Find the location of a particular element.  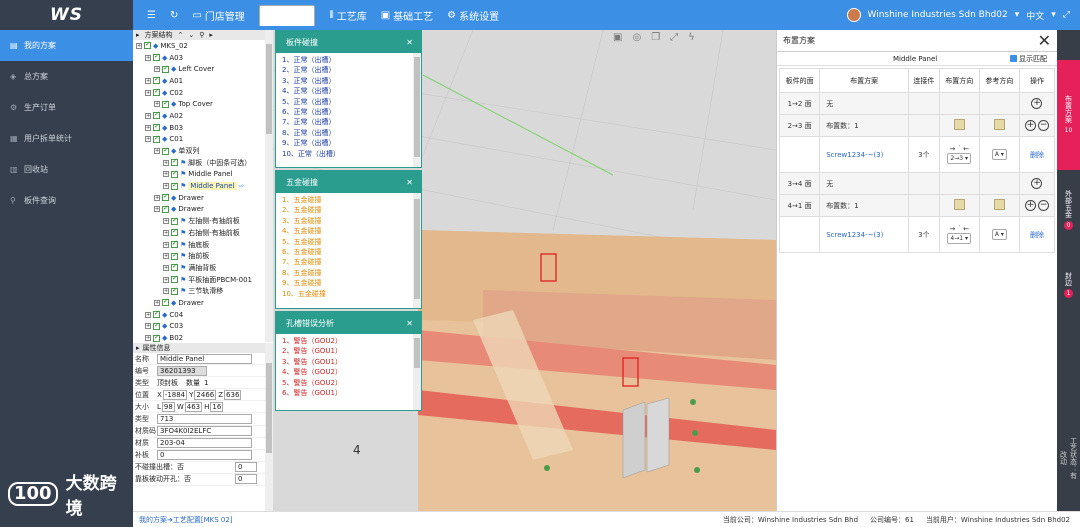

sidebar-item-5: ⚲ 板件查询 is located at coordinates (66, 200).